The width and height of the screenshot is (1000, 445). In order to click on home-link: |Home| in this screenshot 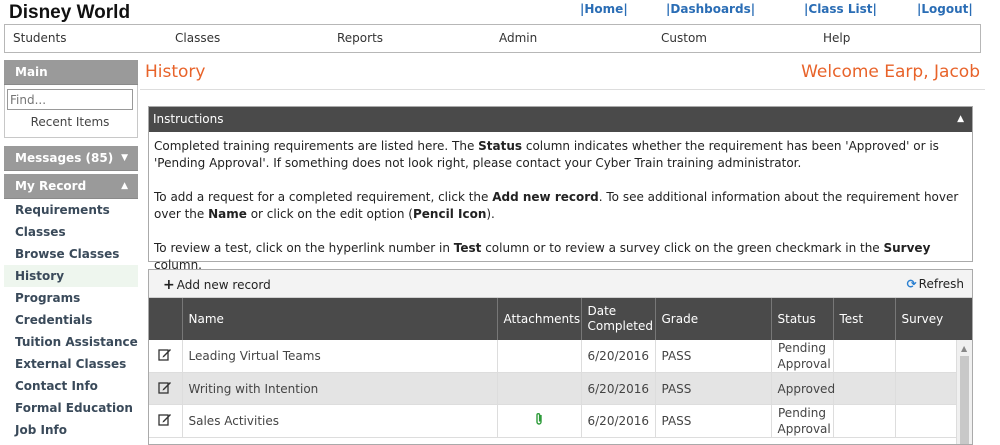, I will do `click(604, 9)`.